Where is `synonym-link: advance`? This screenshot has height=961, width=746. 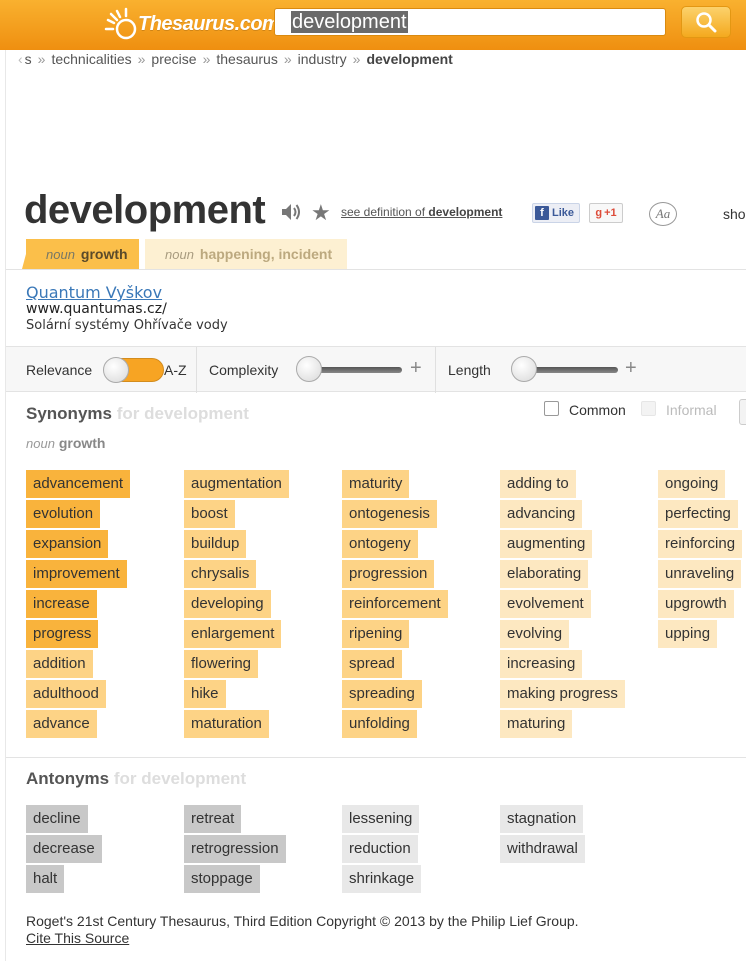
synonym-link: advance is located at coordinates (61, 724).